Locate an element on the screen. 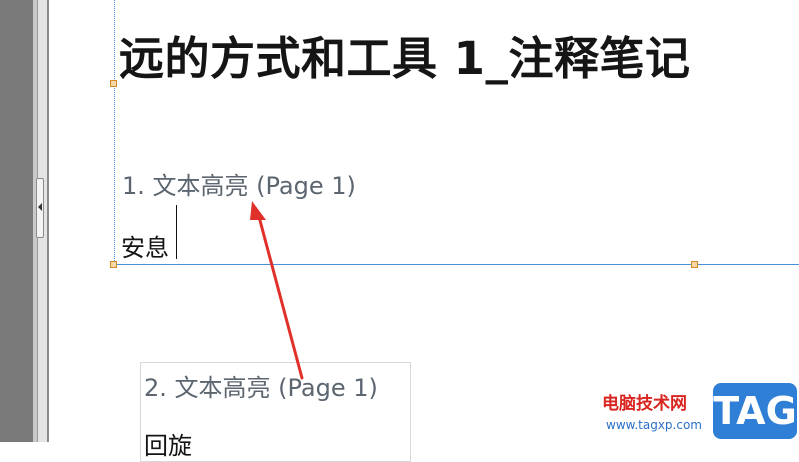 Image resolution: width=799 pixels, height=462 pixels. watermark-url: www.tagxp.com is located at coordinates (654, 425).